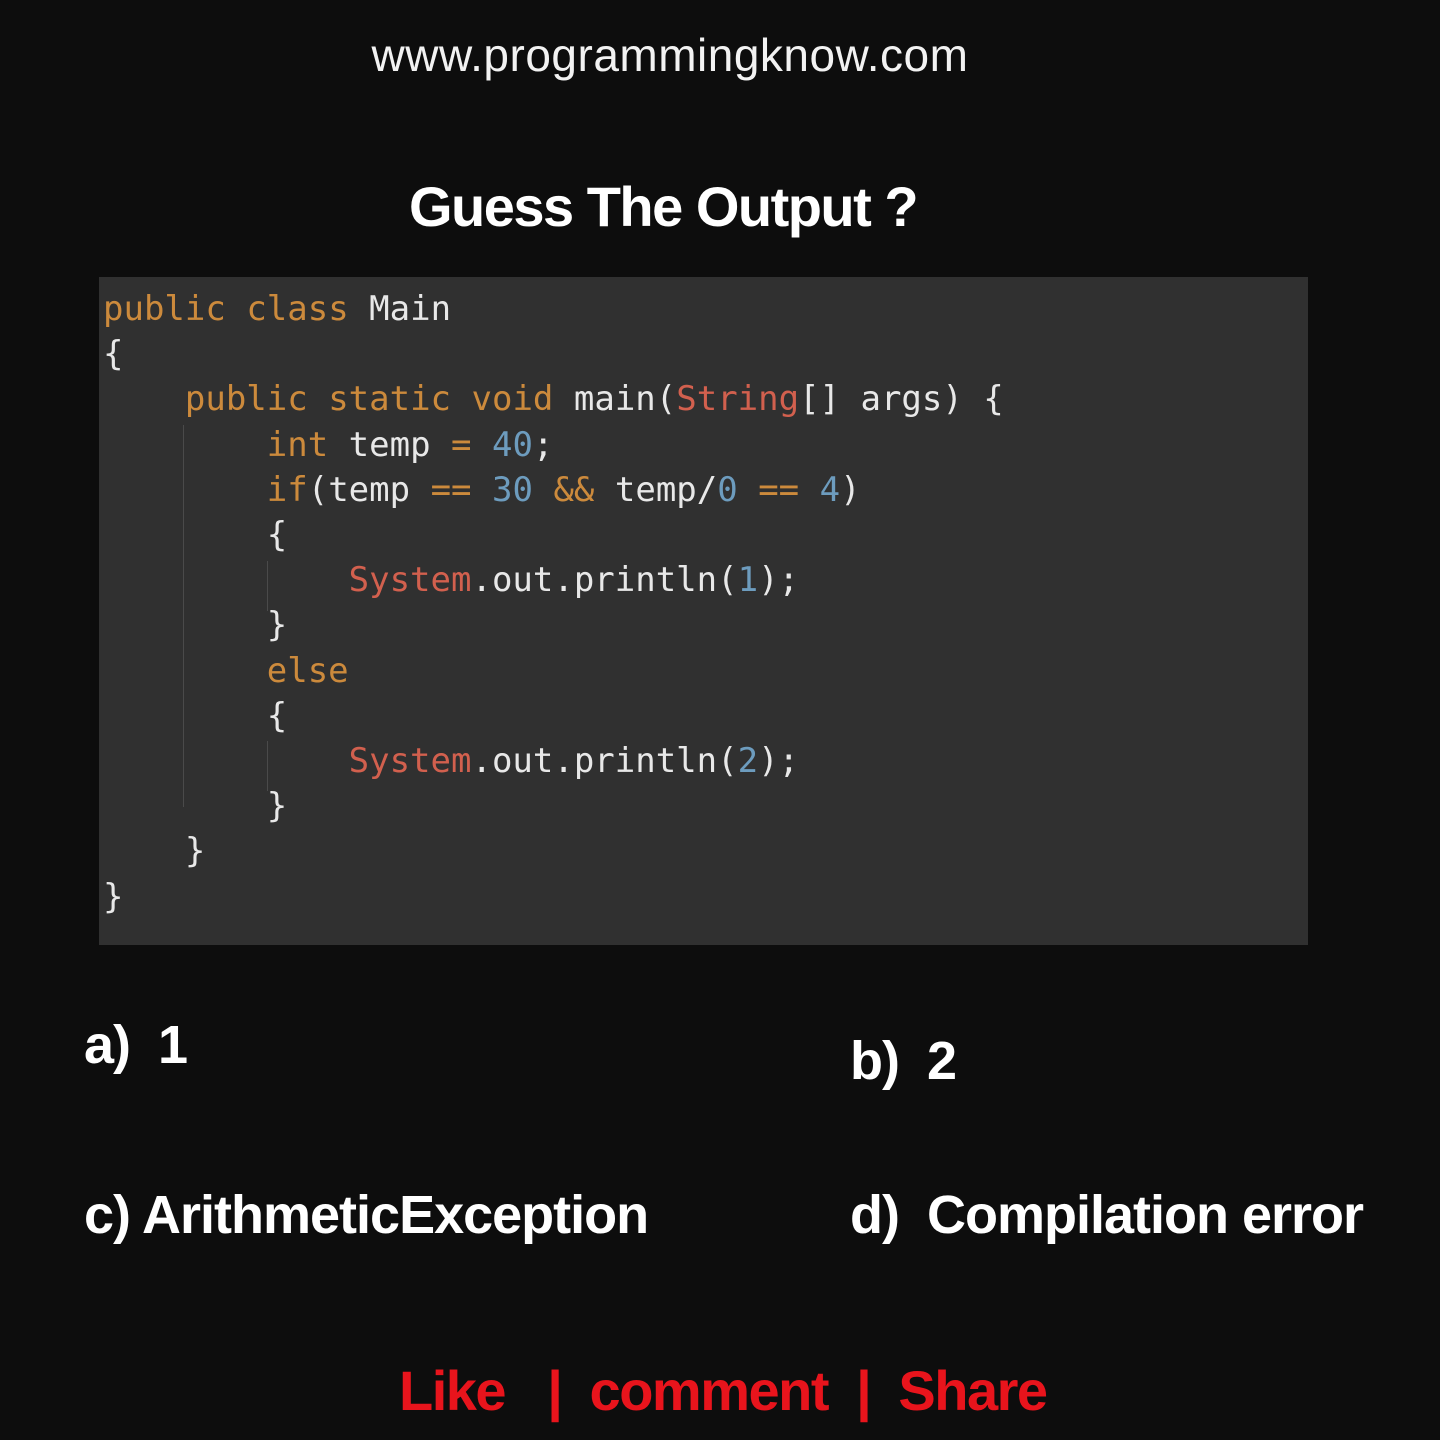  What do you see at coordinates (574, 580) in the screenshot?
I see `code-line: System.out.println(1);` at bounding box center [574, 580].